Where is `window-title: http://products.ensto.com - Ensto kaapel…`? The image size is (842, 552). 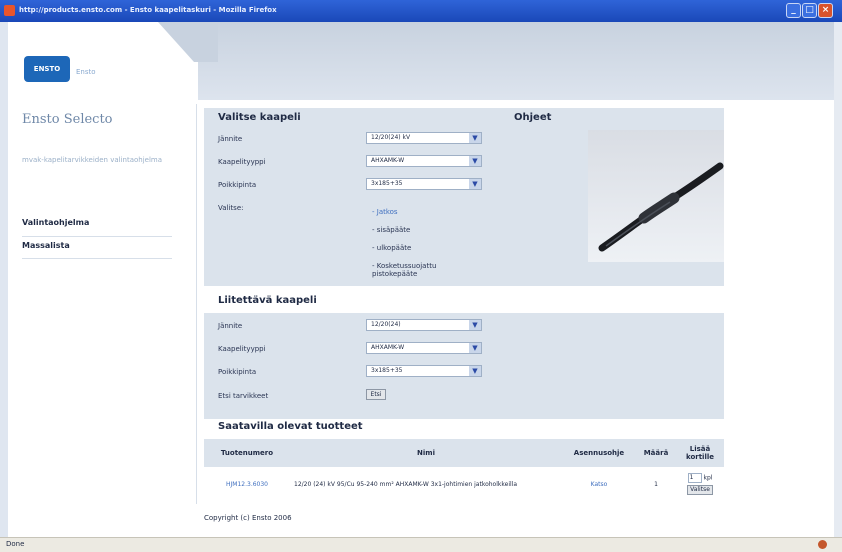 window-title: http://products.ensto.com - Ensto kaapel… is located at coordinates (148, 10).